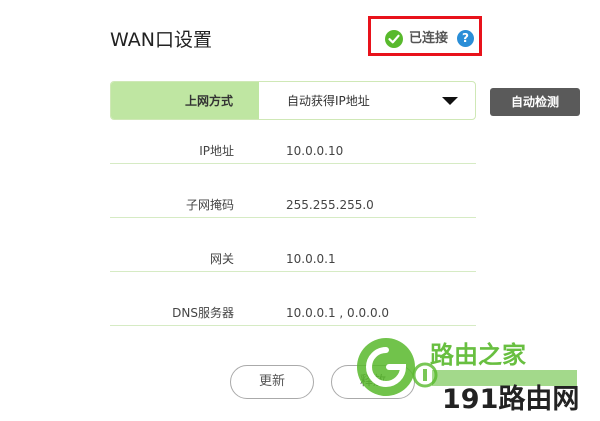 The width and height of the screenshot is (600, 421). What do you see at coordinates (209, 205) in the screenshot?
I see `subnet-mask-label: 子网掩码` at bounding box center [209, 205].